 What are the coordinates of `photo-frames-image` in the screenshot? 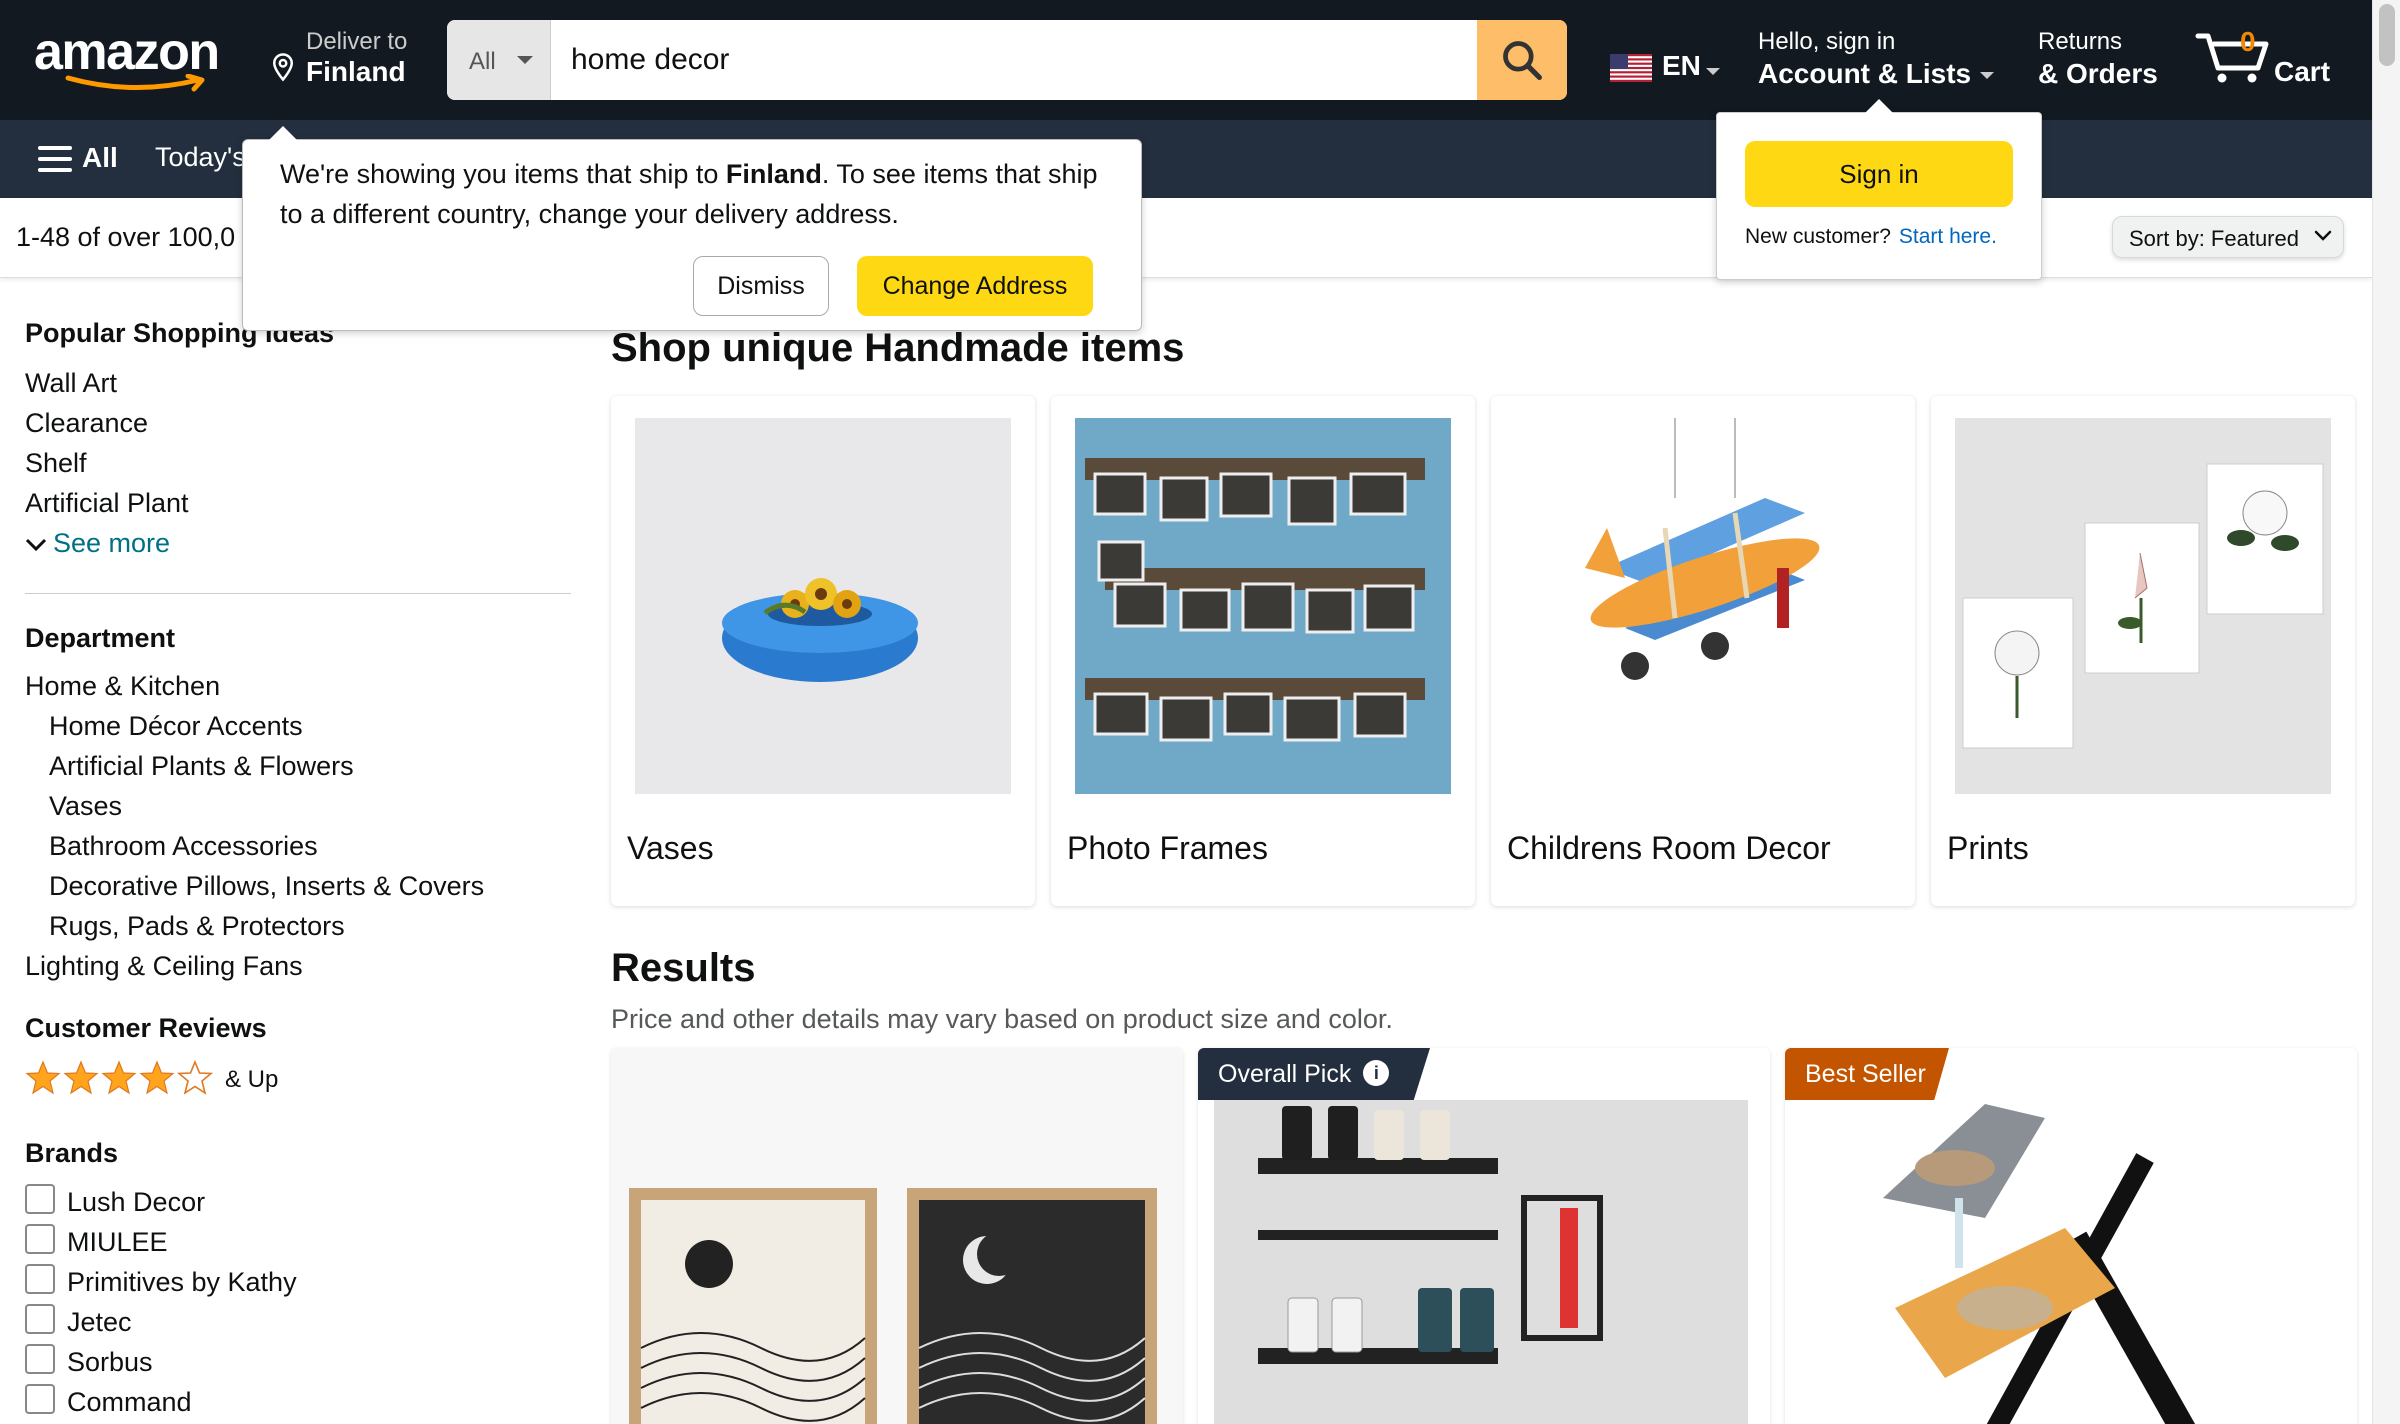 It's located at (1263, 606).